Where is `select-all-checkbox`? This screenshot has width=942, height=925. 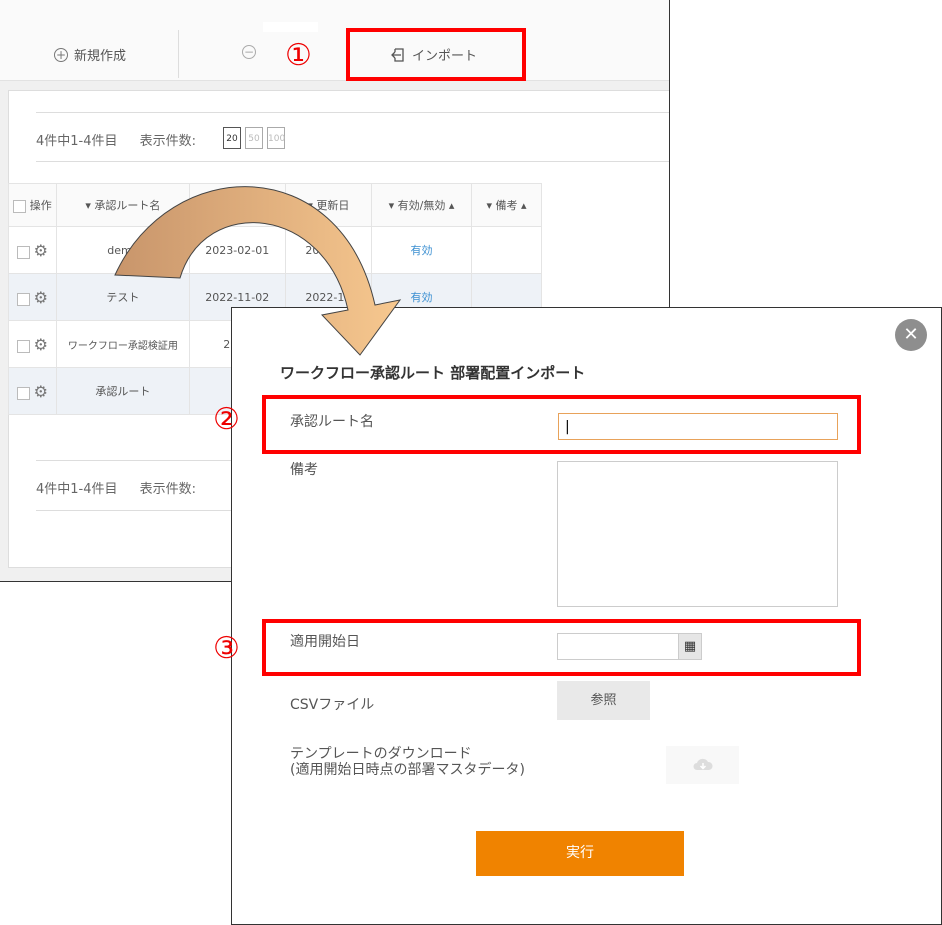
select-all-checkbox is located at coordinates (20, 206).